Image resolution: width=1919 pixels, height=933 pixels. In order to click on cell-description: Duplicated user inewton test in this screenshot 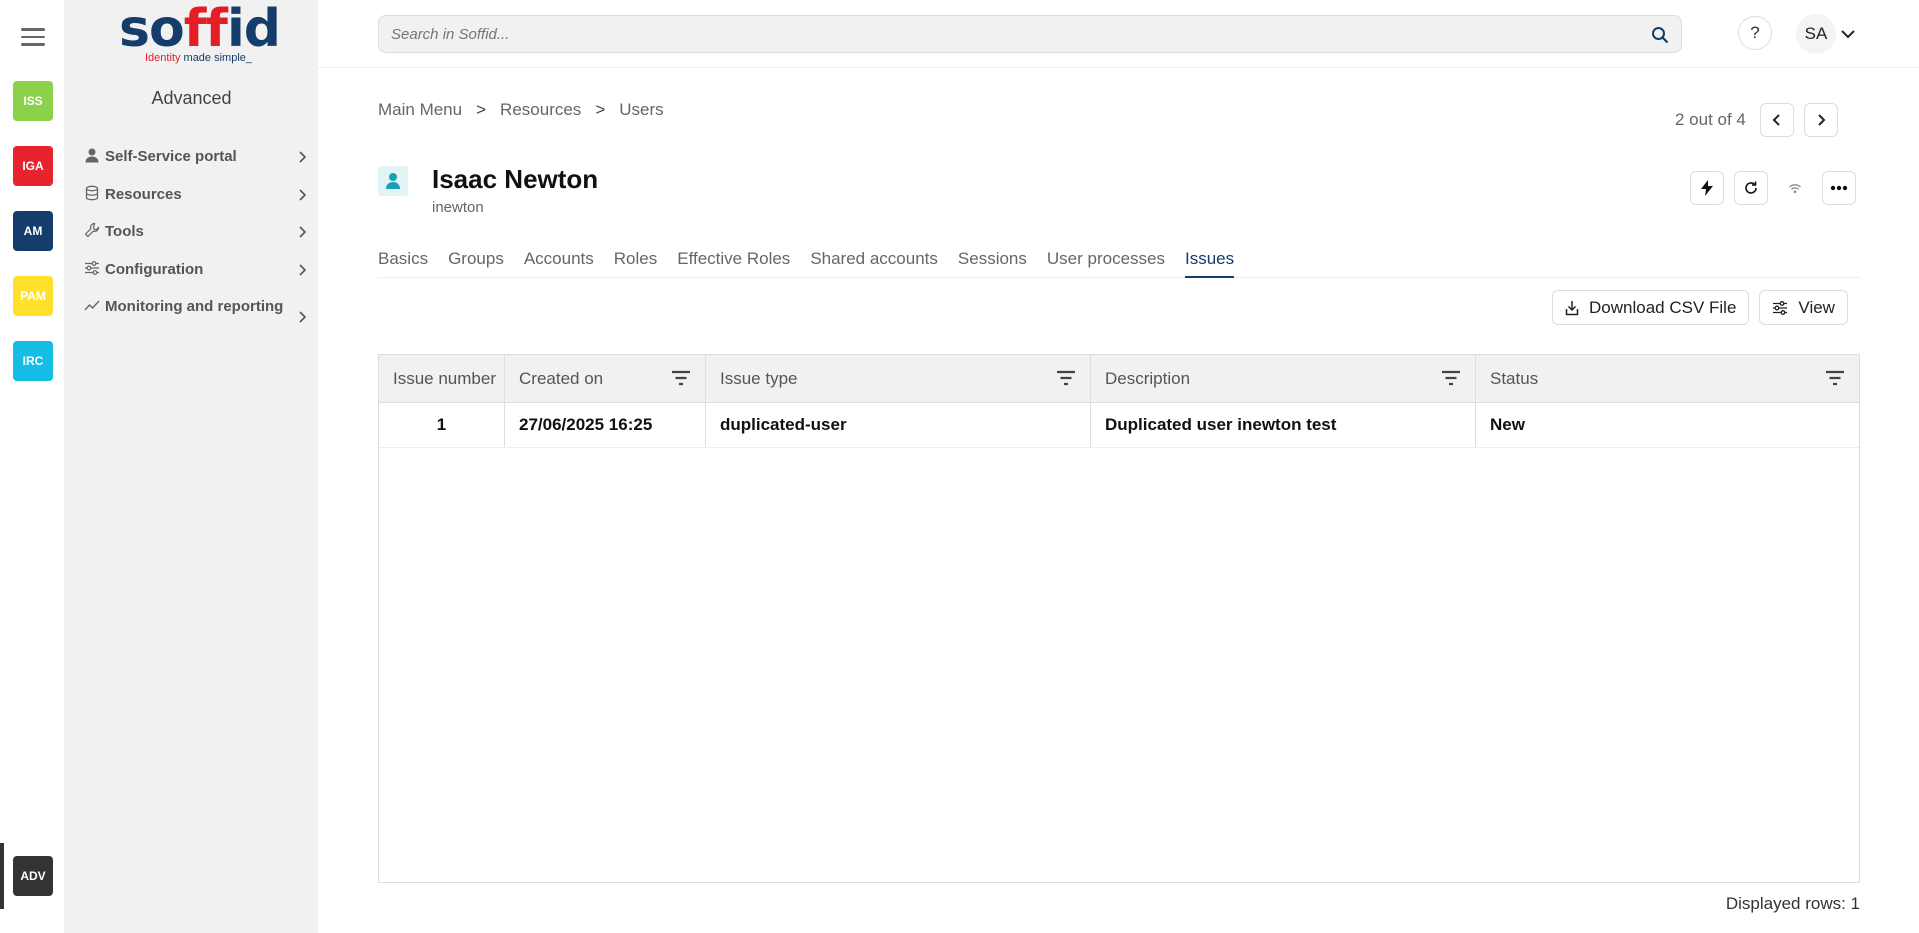, I will do `click(1283, 425)`.